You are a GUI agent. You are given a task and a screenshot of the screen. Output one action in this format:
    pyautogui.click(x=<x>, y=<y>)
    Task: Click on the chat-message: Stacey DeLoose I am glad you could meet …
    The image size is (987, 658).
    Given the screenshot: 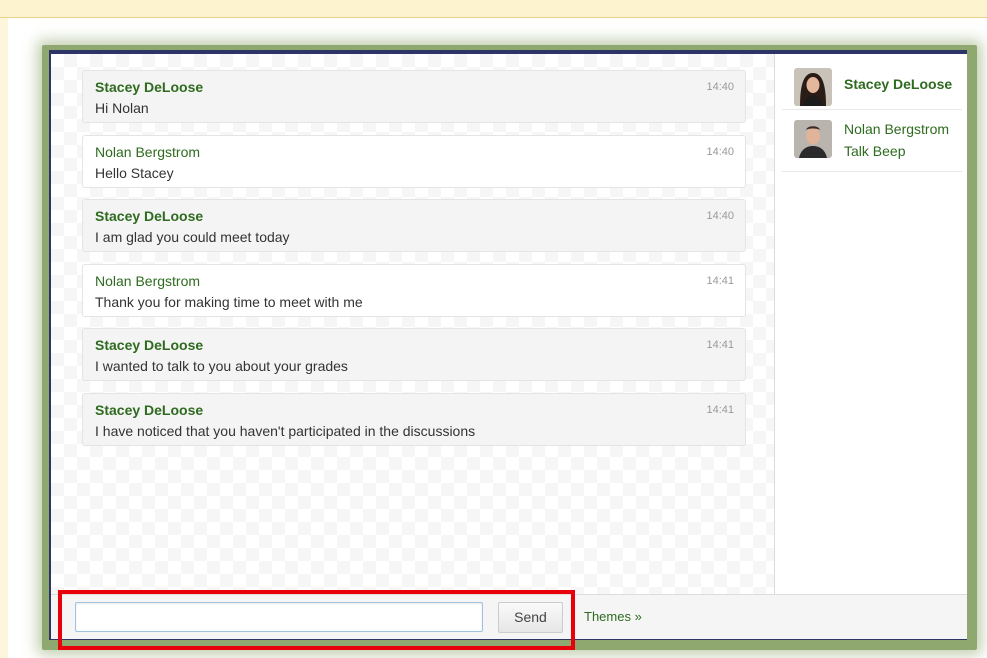 What is the action you would take?
    pyautogui.click(x=414, y=225)
    